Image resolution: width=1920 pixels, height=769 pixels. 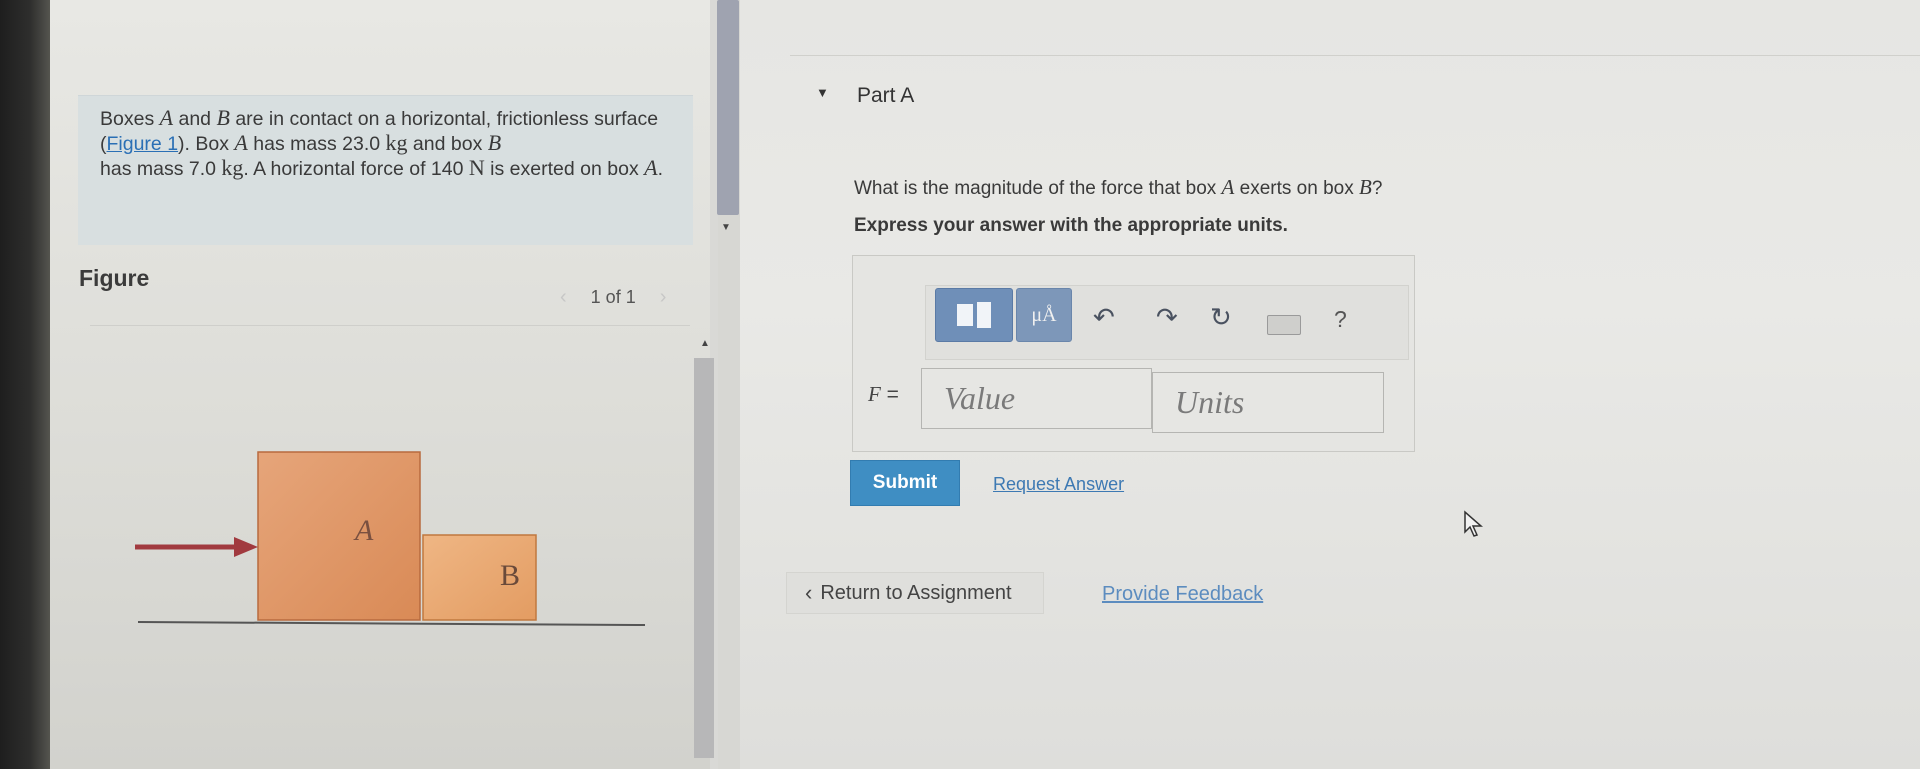 What do you see at coordinates (886, 95) in the screenshot?
I see `part-title: Part A` at bounding box center [886, 95].